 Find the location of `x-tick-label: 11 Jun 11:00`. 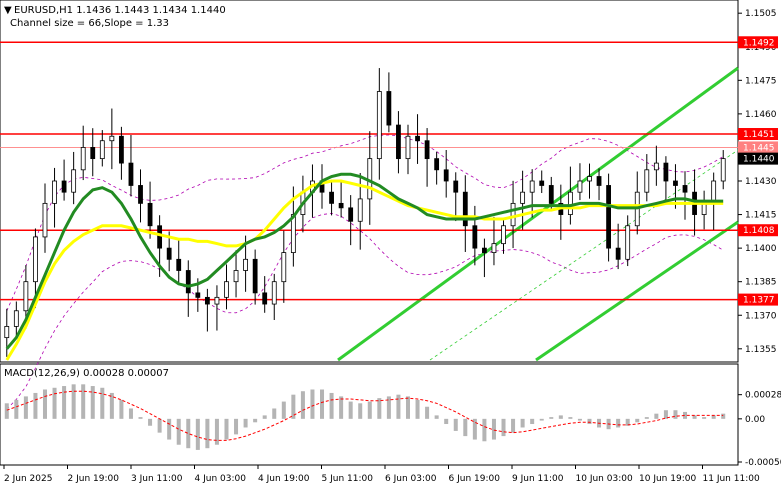

x-tick-label: 11 Jun 11:00 is located at coordinates (731, 479).